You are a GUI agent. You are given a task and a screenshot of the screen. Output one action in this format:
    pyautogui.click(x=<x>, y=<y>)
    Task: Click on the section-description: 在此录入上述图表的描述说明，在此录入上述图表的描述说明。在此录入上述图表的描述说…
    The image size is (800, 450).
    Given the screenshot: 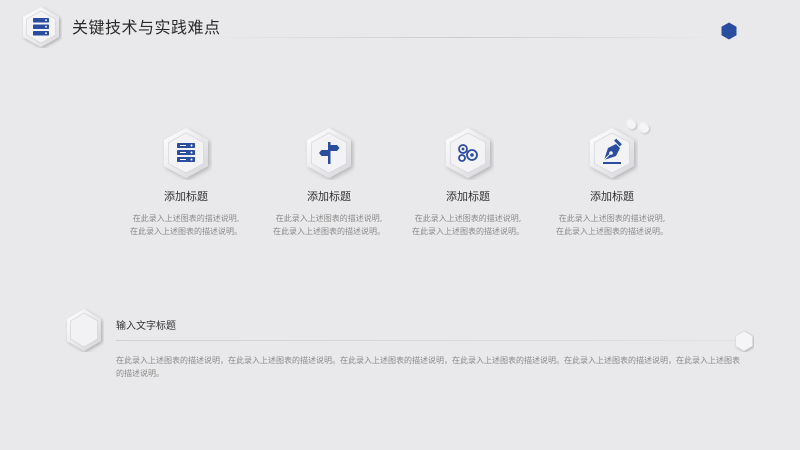 What is the action you would take?
    pyautogui.click(x=428, y=367)
    